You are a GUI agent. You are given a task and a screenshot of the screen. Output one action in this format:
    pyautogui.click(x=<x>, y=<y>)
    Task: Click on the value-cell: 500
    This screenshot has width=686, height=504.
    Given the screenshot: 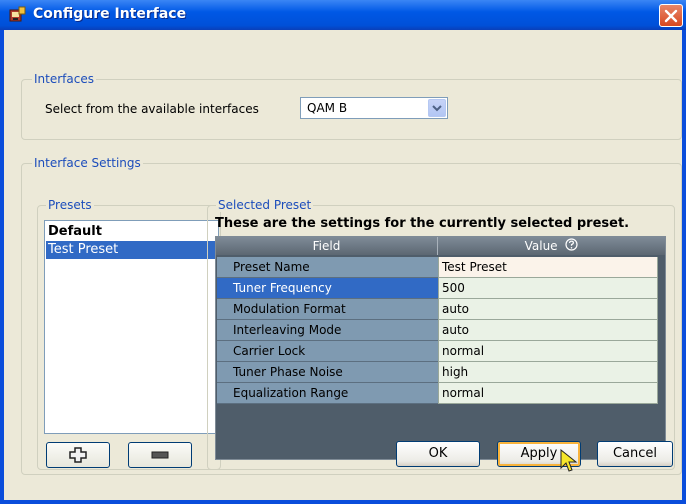 What is the action you would take?
    pyautogui.click(x=548, y=288)
    